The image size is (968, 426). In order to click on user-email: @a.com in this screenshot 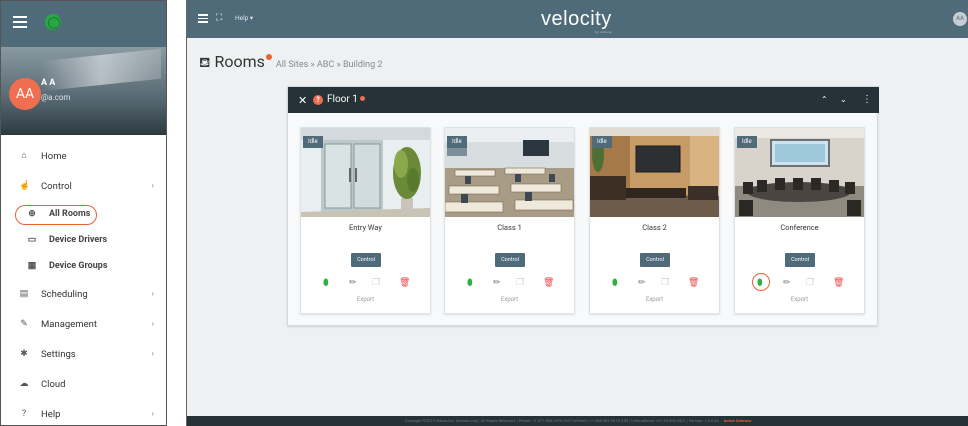, I will do `click(56, 97)`.